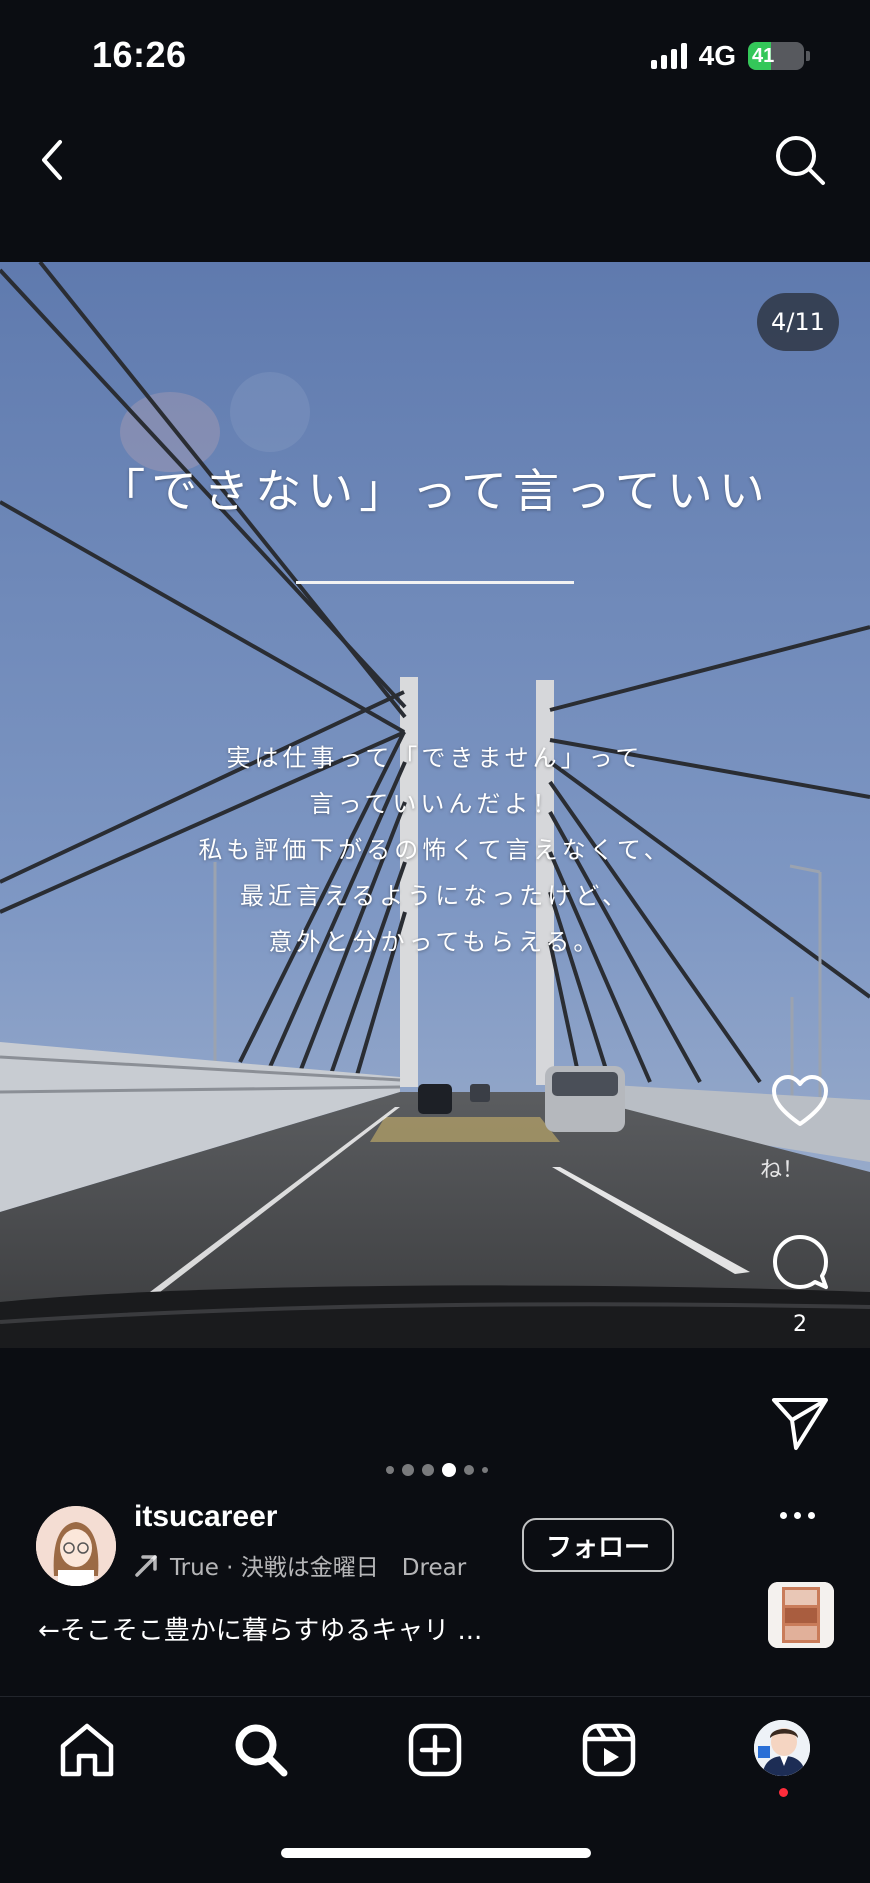 Image resolution: width=870 pixels, height=1883 pixels. I want to click on carousel-dot-active, so click(449, 1470).